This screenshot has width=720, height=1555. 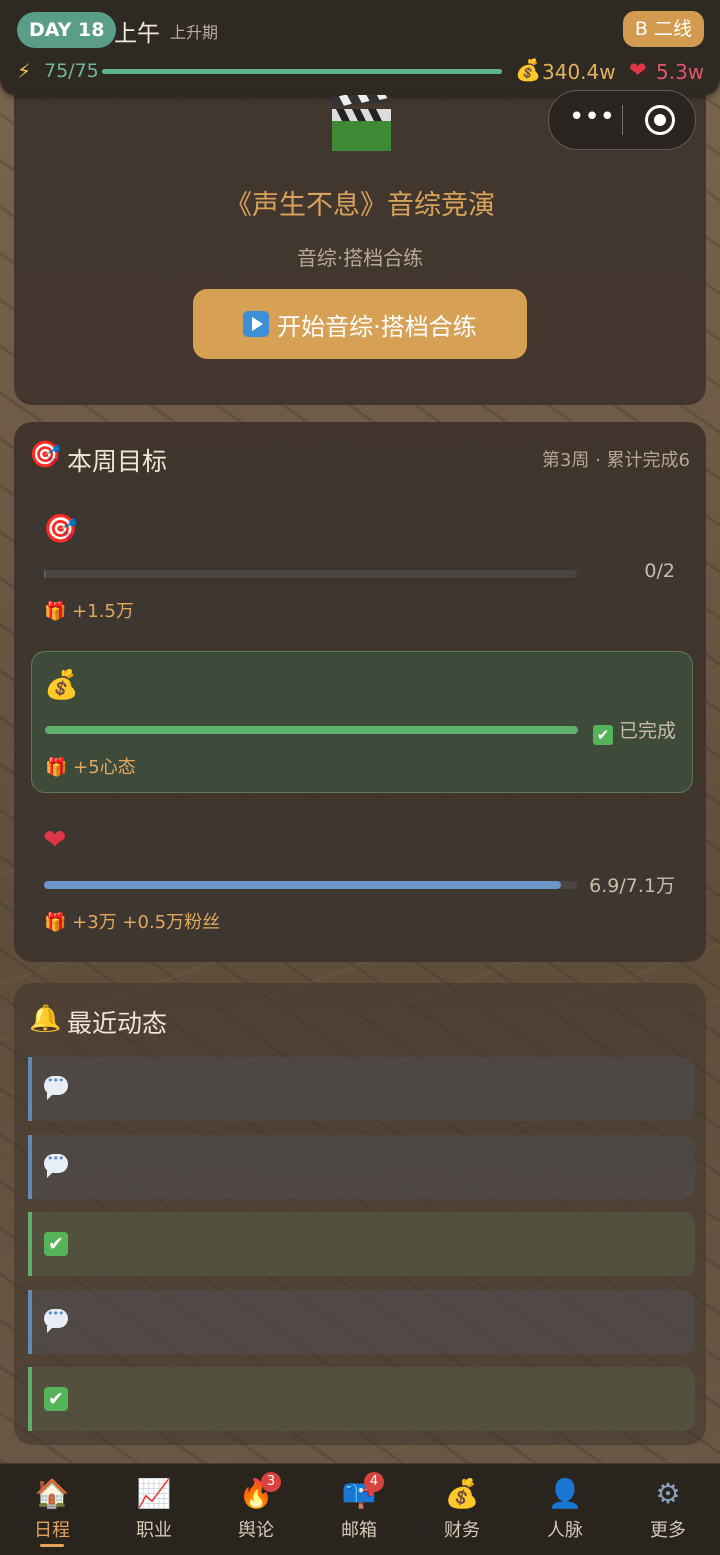 I want to click on goal-reward: 🎁 +5心态, so click(x=90, y=766).